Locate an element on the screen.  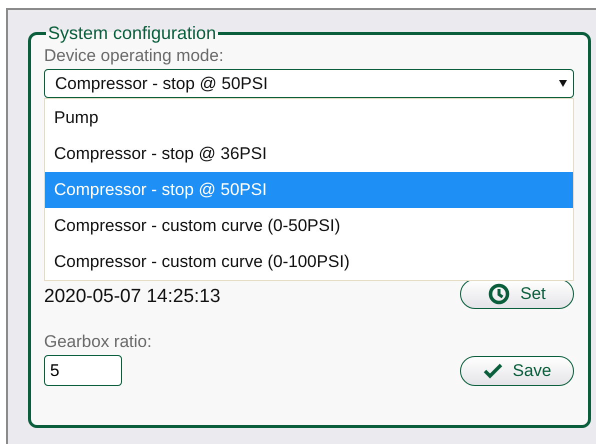
field-label: Gearbox ratio: is located at coordinates (98, 342).